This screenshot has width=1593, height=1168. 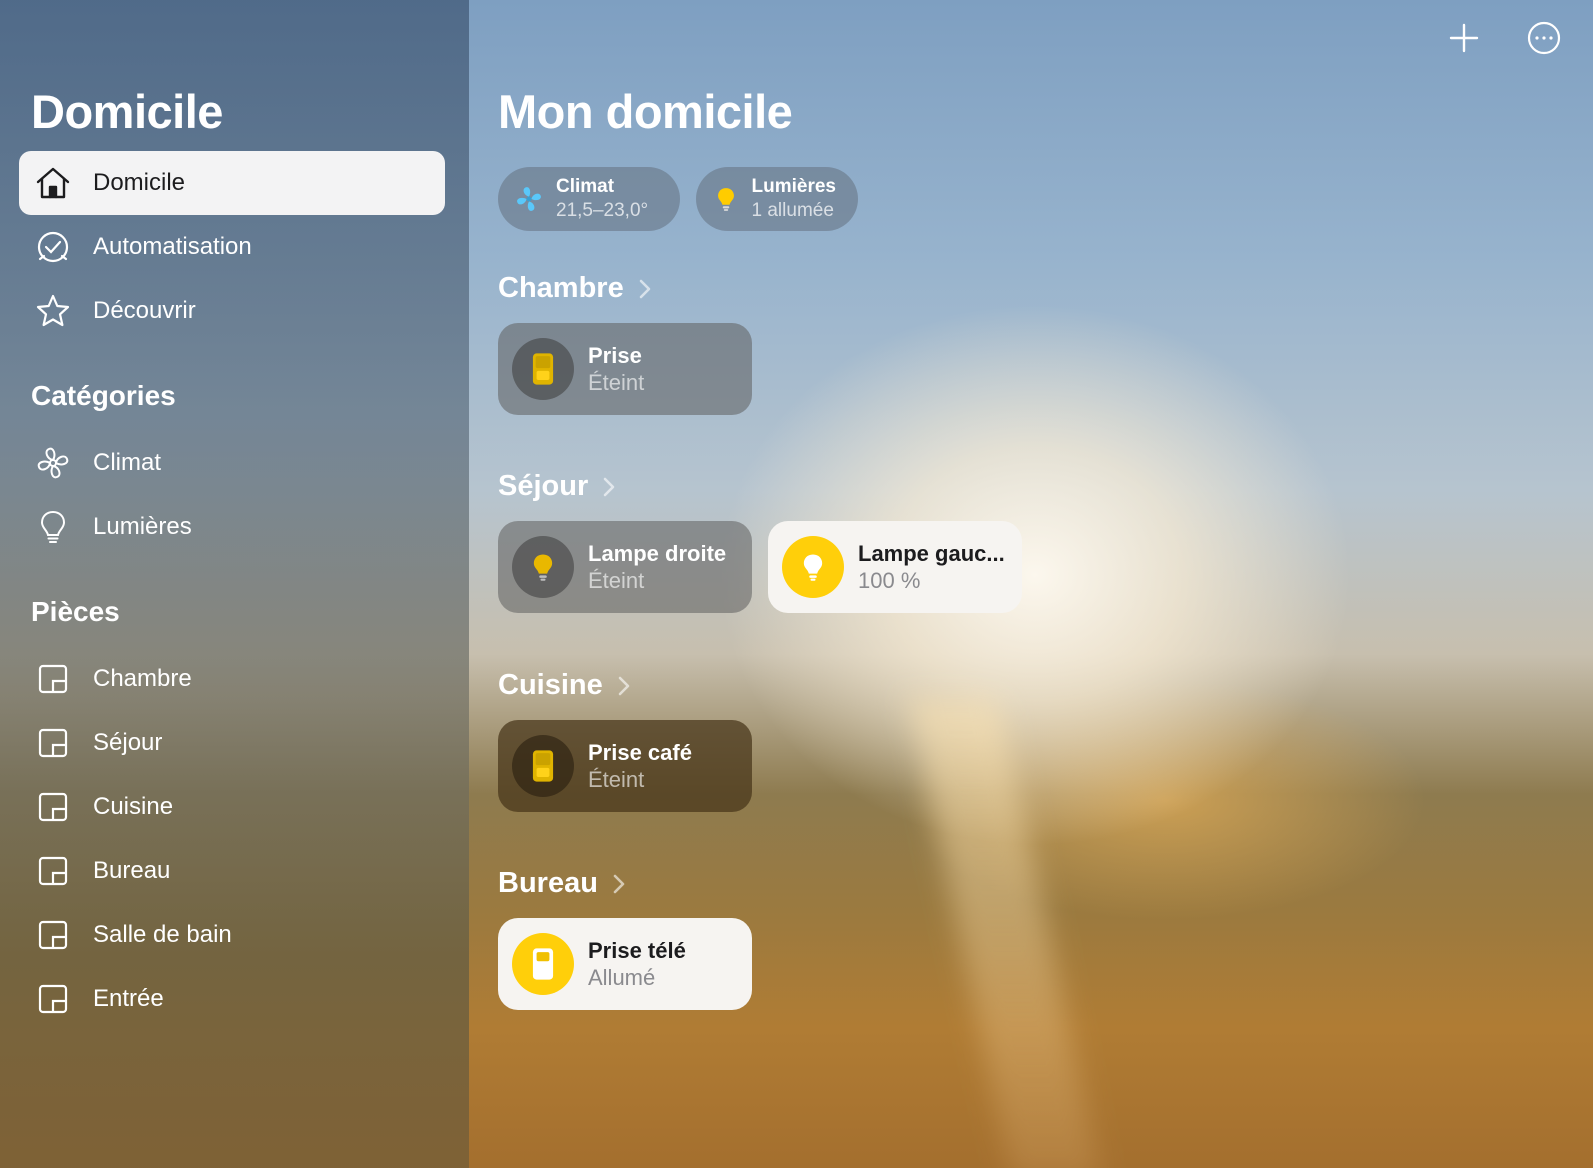 What do you see at coordinates (142, 526) in the screenshot?
I see `sidebar-item-label: Lumières` at bounding box center [142, 526].